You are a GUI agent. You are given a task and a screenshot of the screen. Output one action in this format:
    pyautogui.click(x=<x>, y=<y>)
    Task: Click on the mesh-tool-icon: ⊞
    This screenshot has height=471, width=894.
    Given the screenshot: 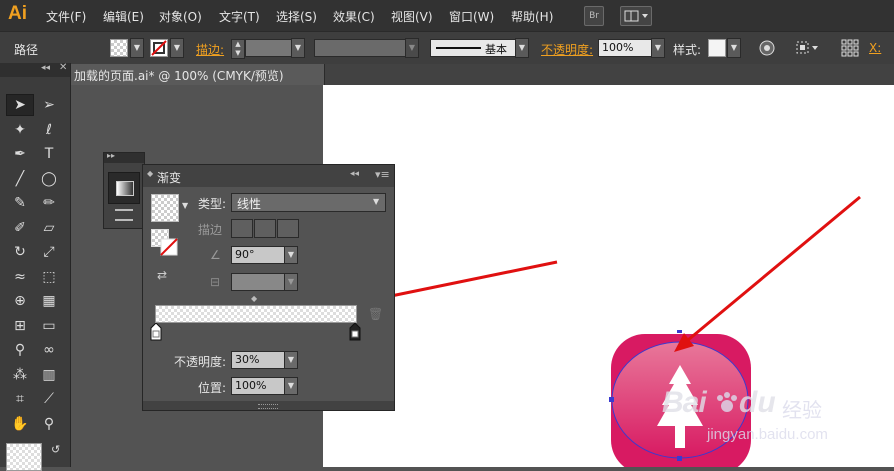 What is the action you would take?
    pyautogui.click(x=20, y=326)
    